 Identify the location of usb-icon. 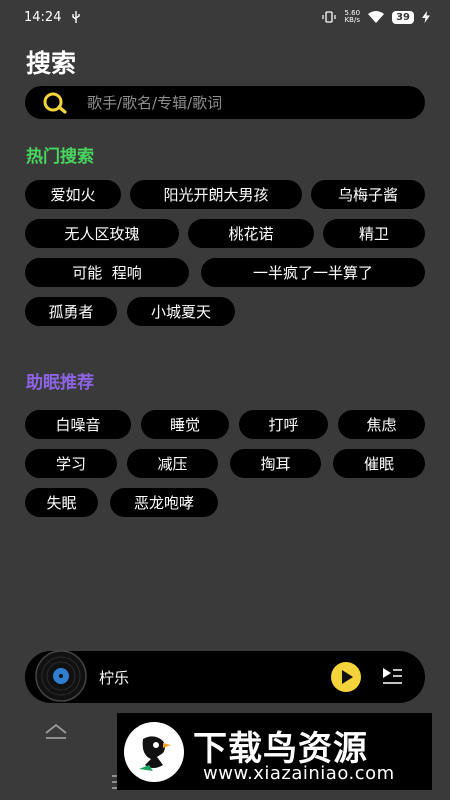
(76, 17).